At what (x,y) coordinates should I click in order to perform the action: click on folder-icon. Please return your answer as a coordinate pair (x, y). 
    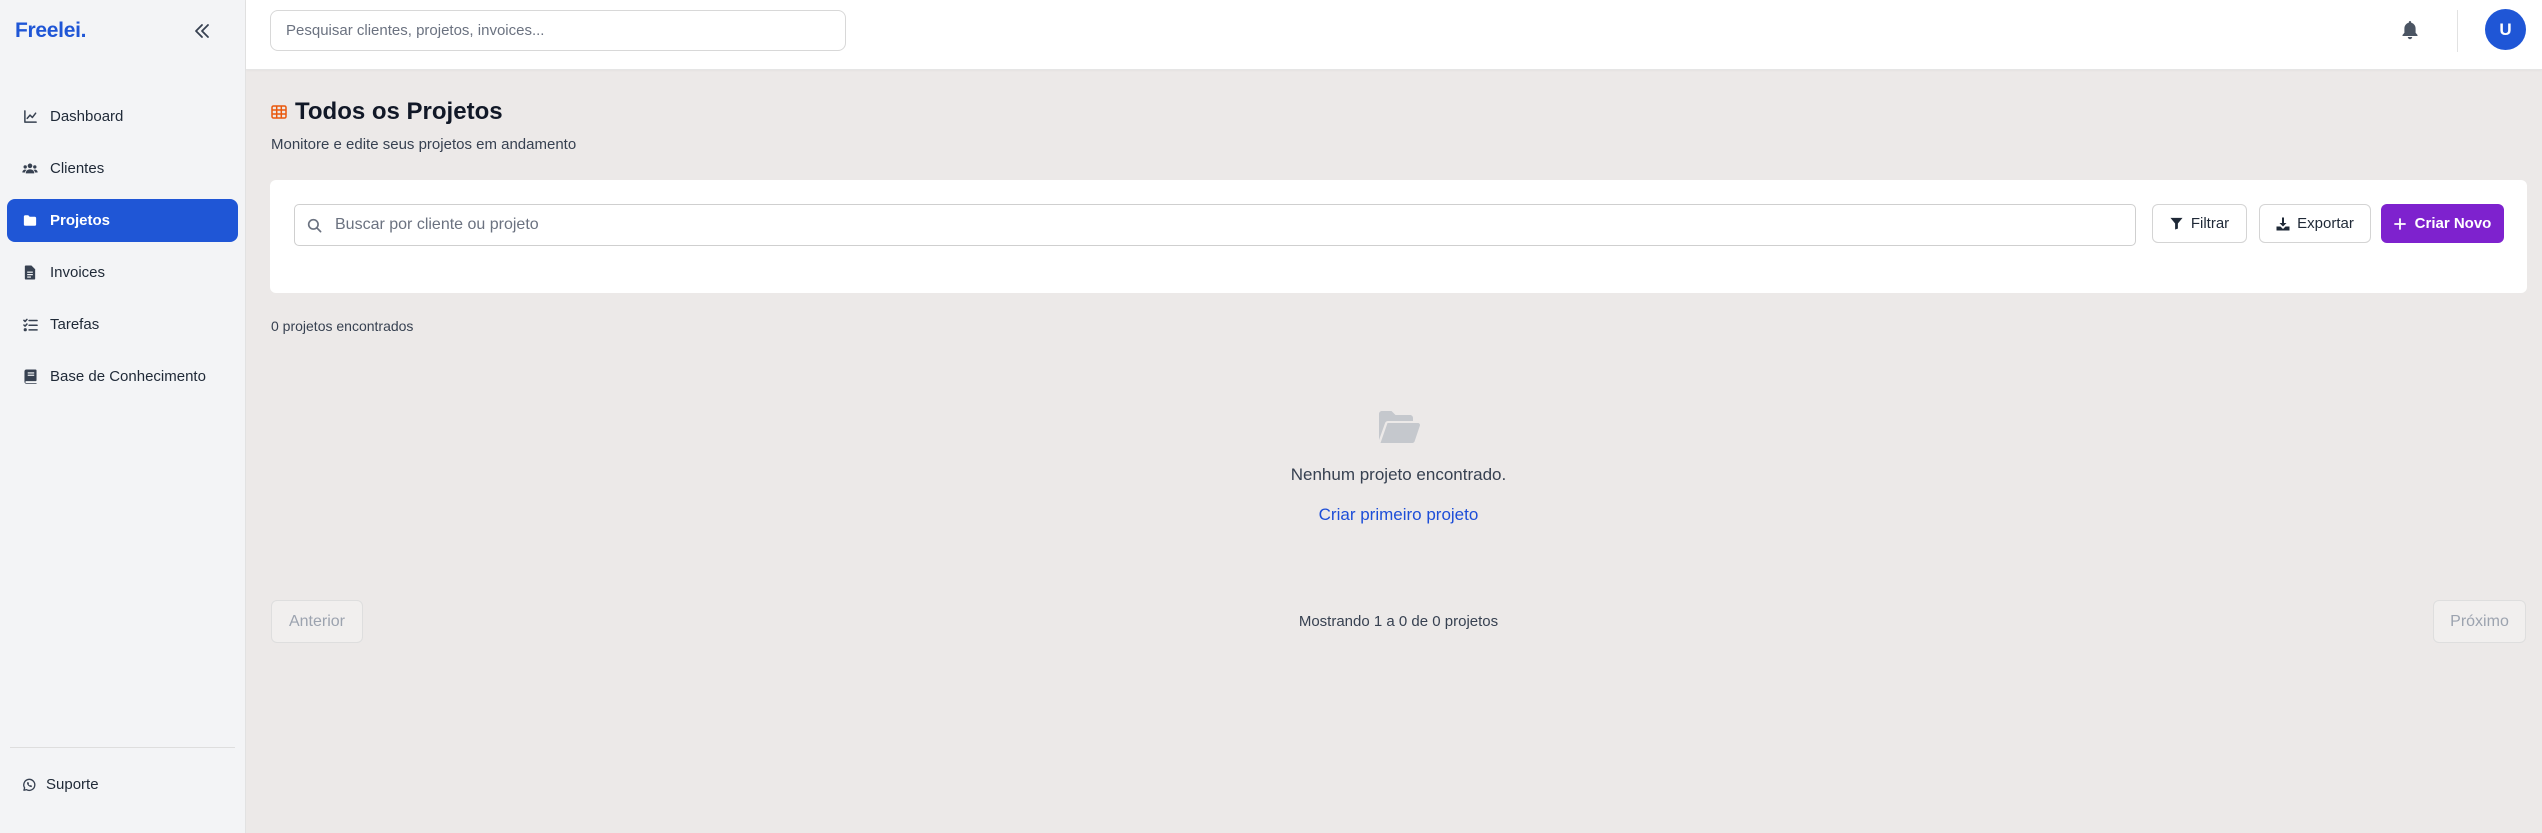
    Looking at the image, I should click on (30, 221).